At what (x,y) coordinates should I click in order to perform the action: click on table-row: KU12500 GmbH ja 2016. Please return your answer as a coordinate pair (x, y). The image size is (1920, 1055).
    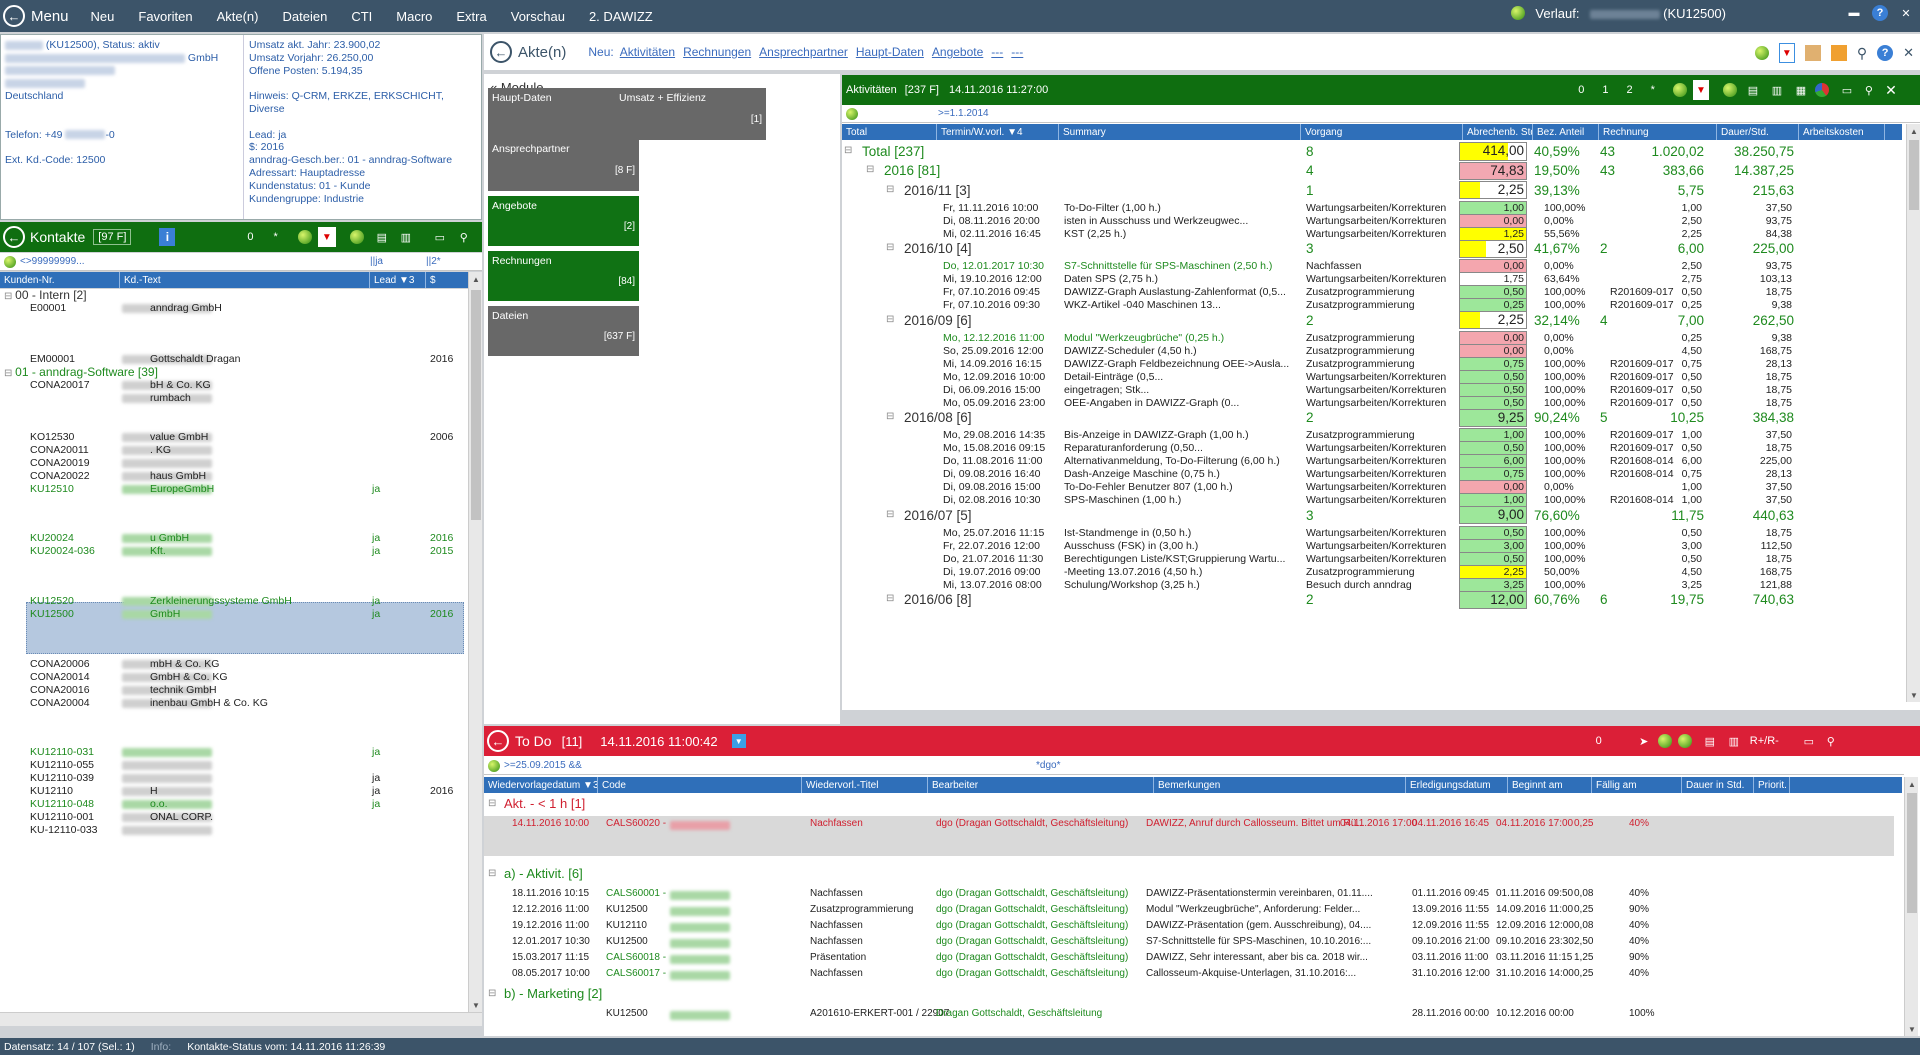
    Looking at the image, I should click on (234, 614).